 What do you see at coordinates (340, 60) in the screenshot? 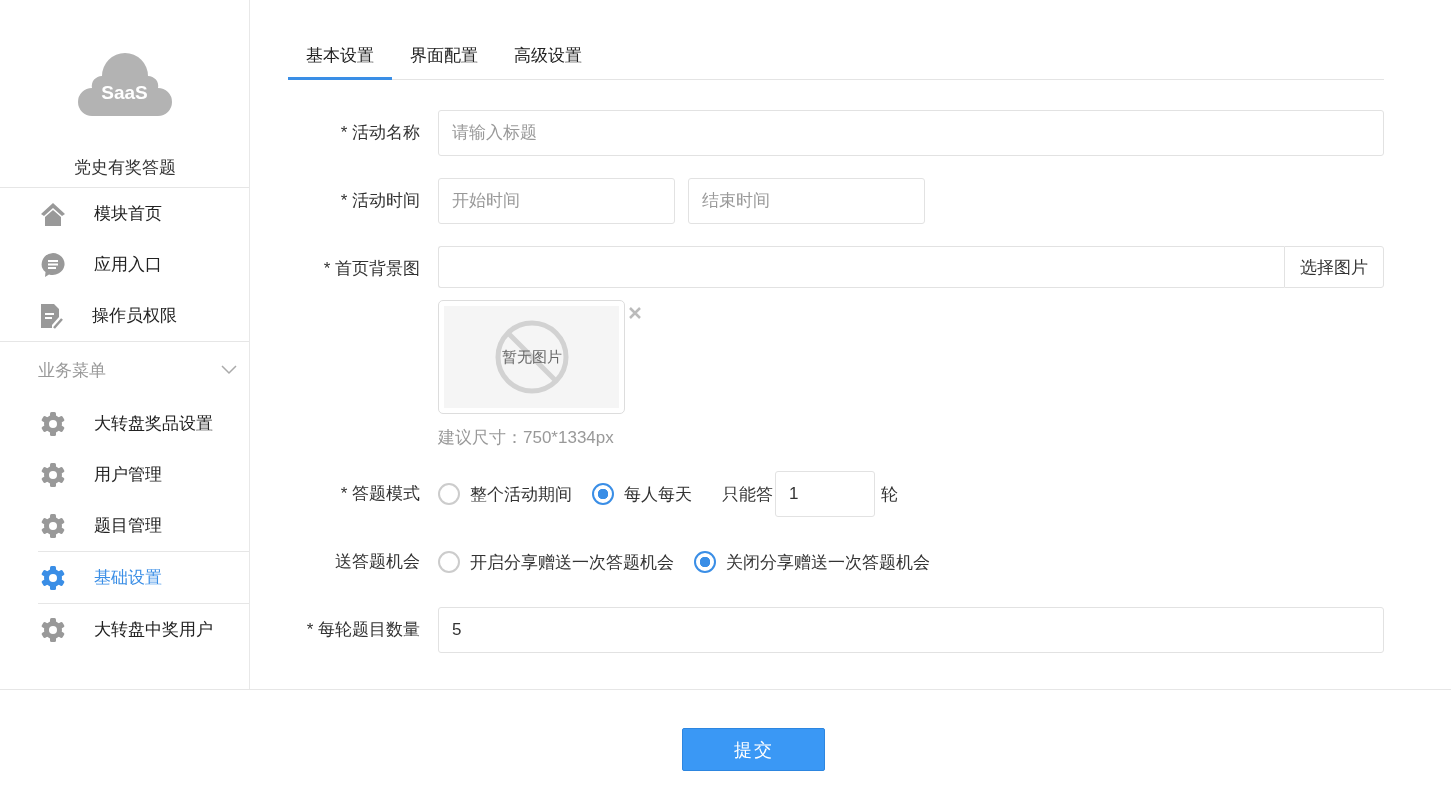
I see `tab: 基本设置` at bounding box center [340, 60].